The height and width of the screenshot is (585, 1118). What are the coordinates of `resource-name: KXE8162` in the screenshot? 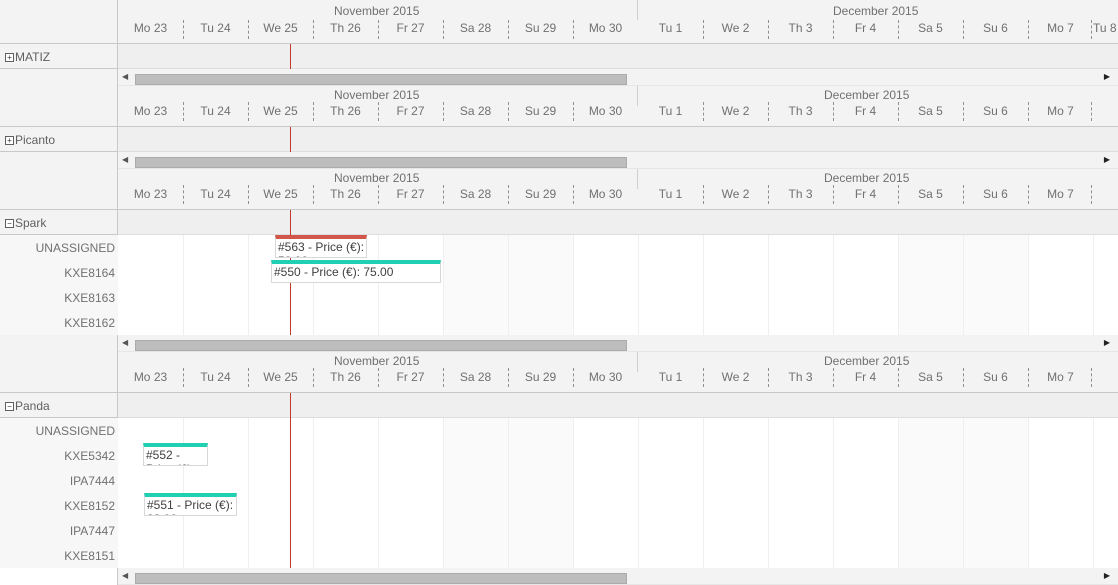 It's located at (89, 323).